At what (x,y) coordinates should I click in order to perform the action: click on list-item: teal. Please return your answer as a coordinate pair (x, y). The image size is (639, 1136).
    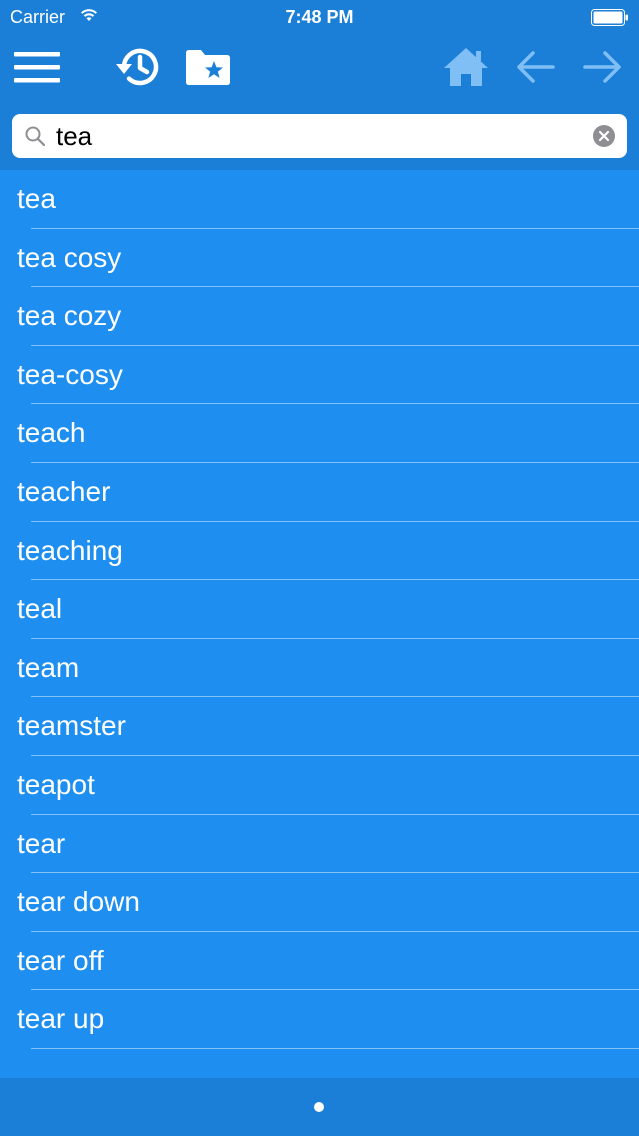
    Looking at the image, I should click on (319, 609).